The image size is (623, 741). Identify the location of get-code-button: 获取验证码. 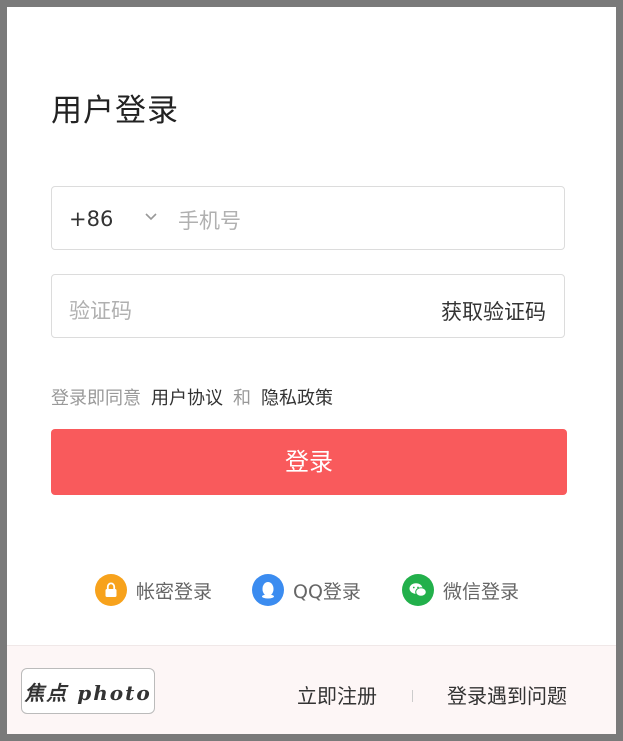
(493, 311).